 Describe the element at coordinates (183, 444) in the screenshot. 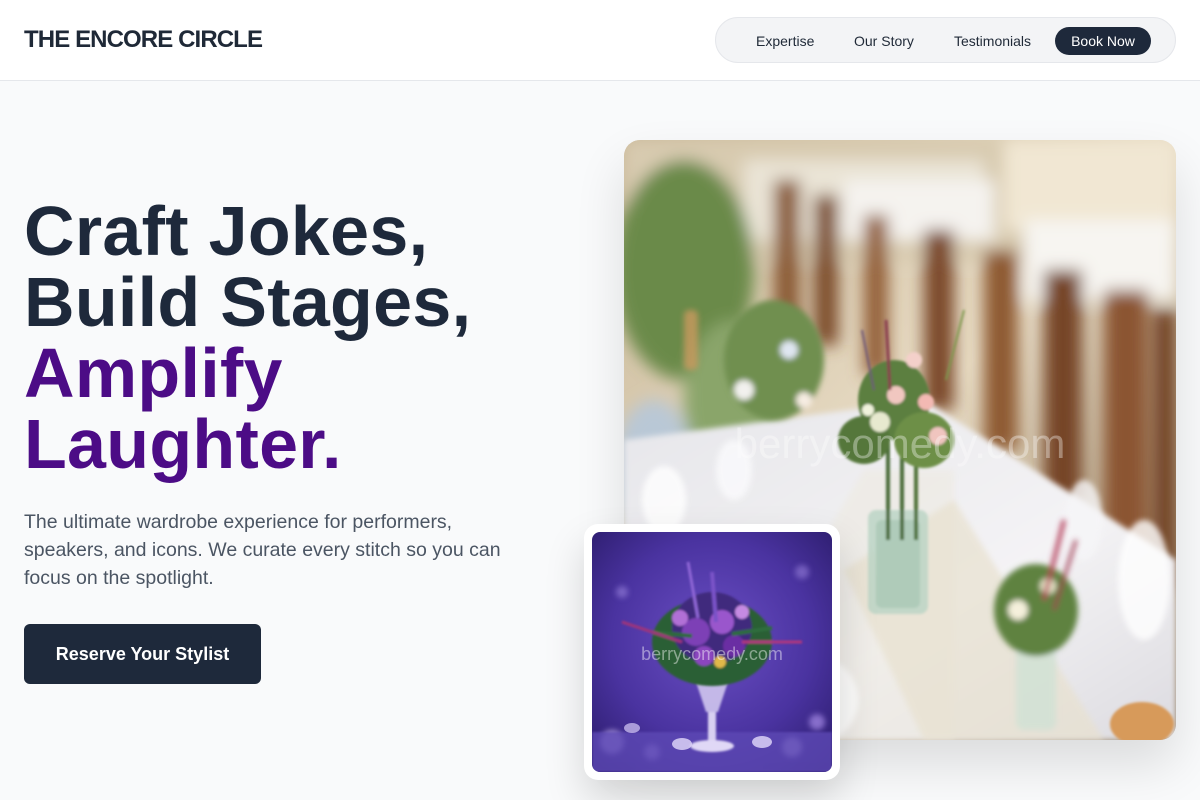

I see `hero-title-accent-line-2: Laughter.` at that location.